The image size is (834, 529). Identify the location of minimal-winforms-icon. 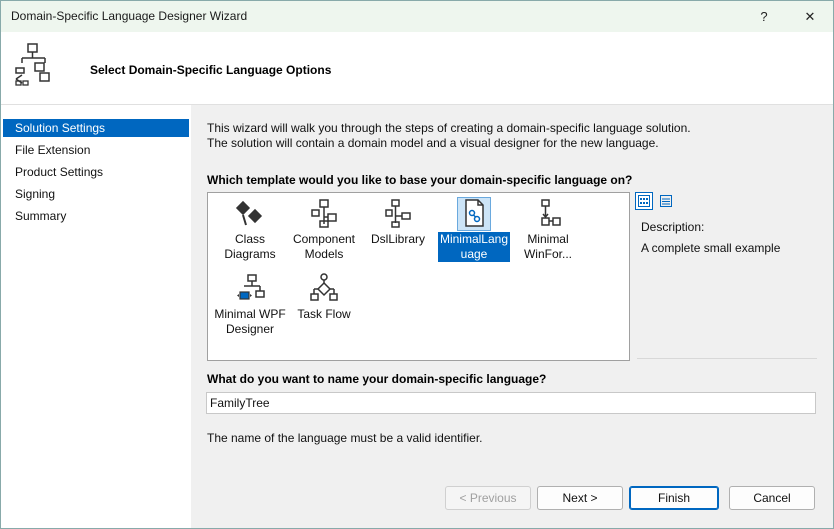
(551, 212).